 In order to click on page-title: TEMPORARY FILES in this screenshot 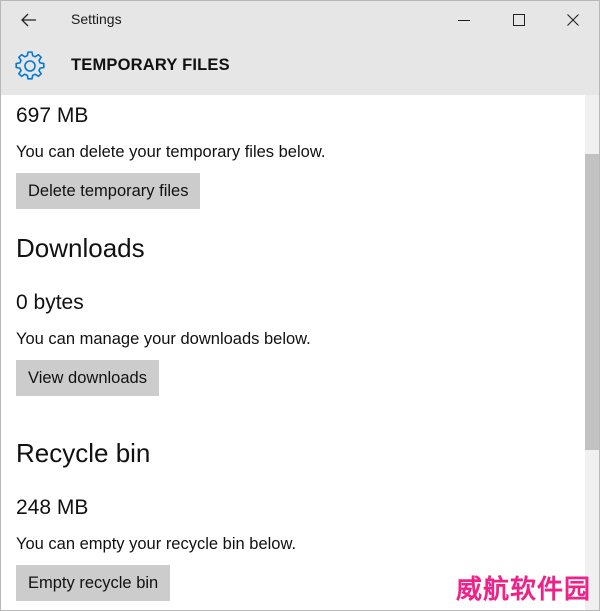, I will do `click(150, 65)`.